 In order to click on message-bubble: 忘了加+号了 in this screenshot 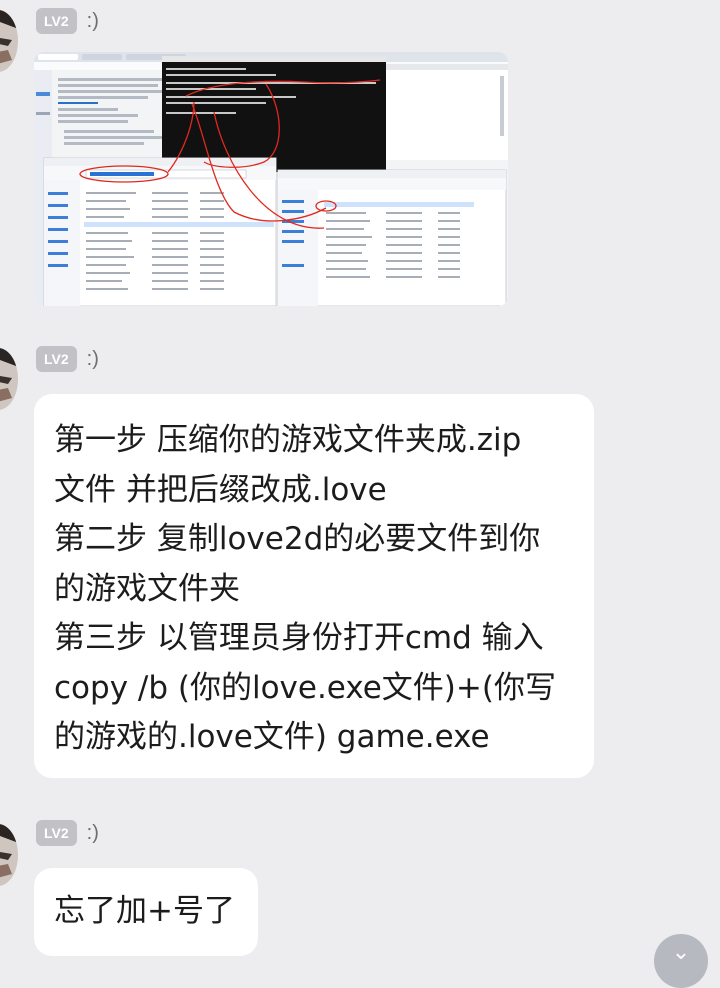, I will do `click(146, 912)`.